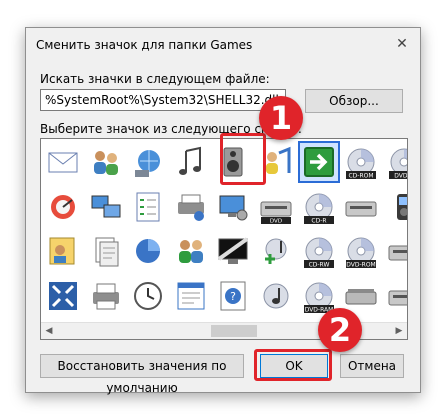 The width and height of the screenshot is (445, 419). What do you see at coordinates (372, 366) in the screenshot?
I see `cancel-button: Отмена` at bounding box center [372, 366].